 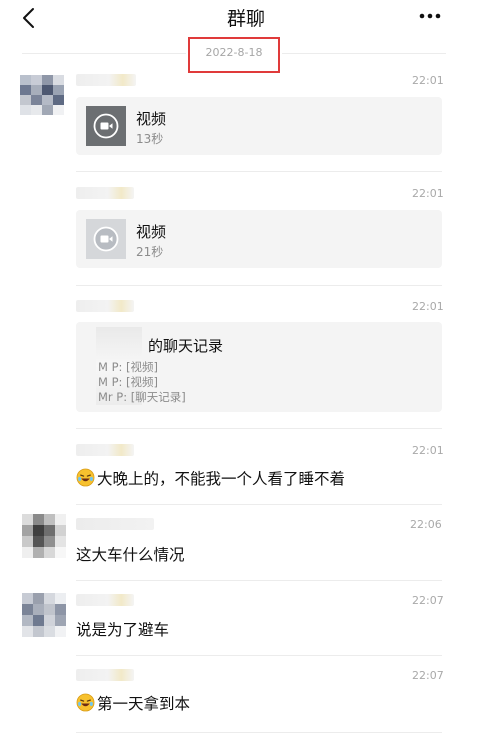 What do you see at coordinates (144, 704) in the screenshot?
I see `message-body: 第一天拿到本` at bounding box center [144, 704].